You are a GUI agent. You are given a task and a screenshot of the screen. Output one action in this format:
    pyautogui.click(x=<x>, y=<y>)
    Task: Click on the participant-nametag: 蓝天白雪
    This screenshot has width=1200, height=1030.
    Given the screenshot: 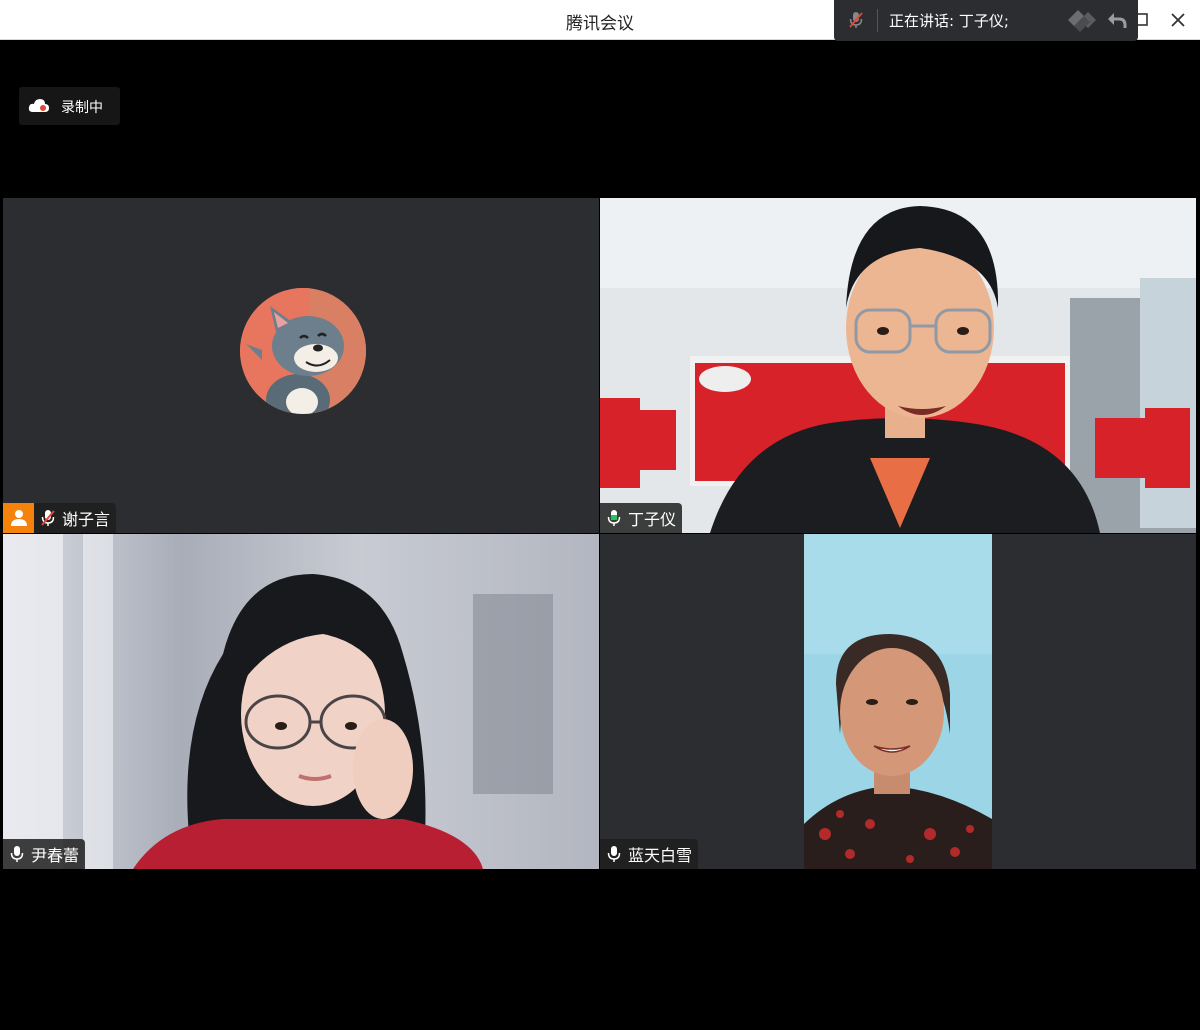 What is the action you would take?
    pyautogui.click(x=649, y=854)
    